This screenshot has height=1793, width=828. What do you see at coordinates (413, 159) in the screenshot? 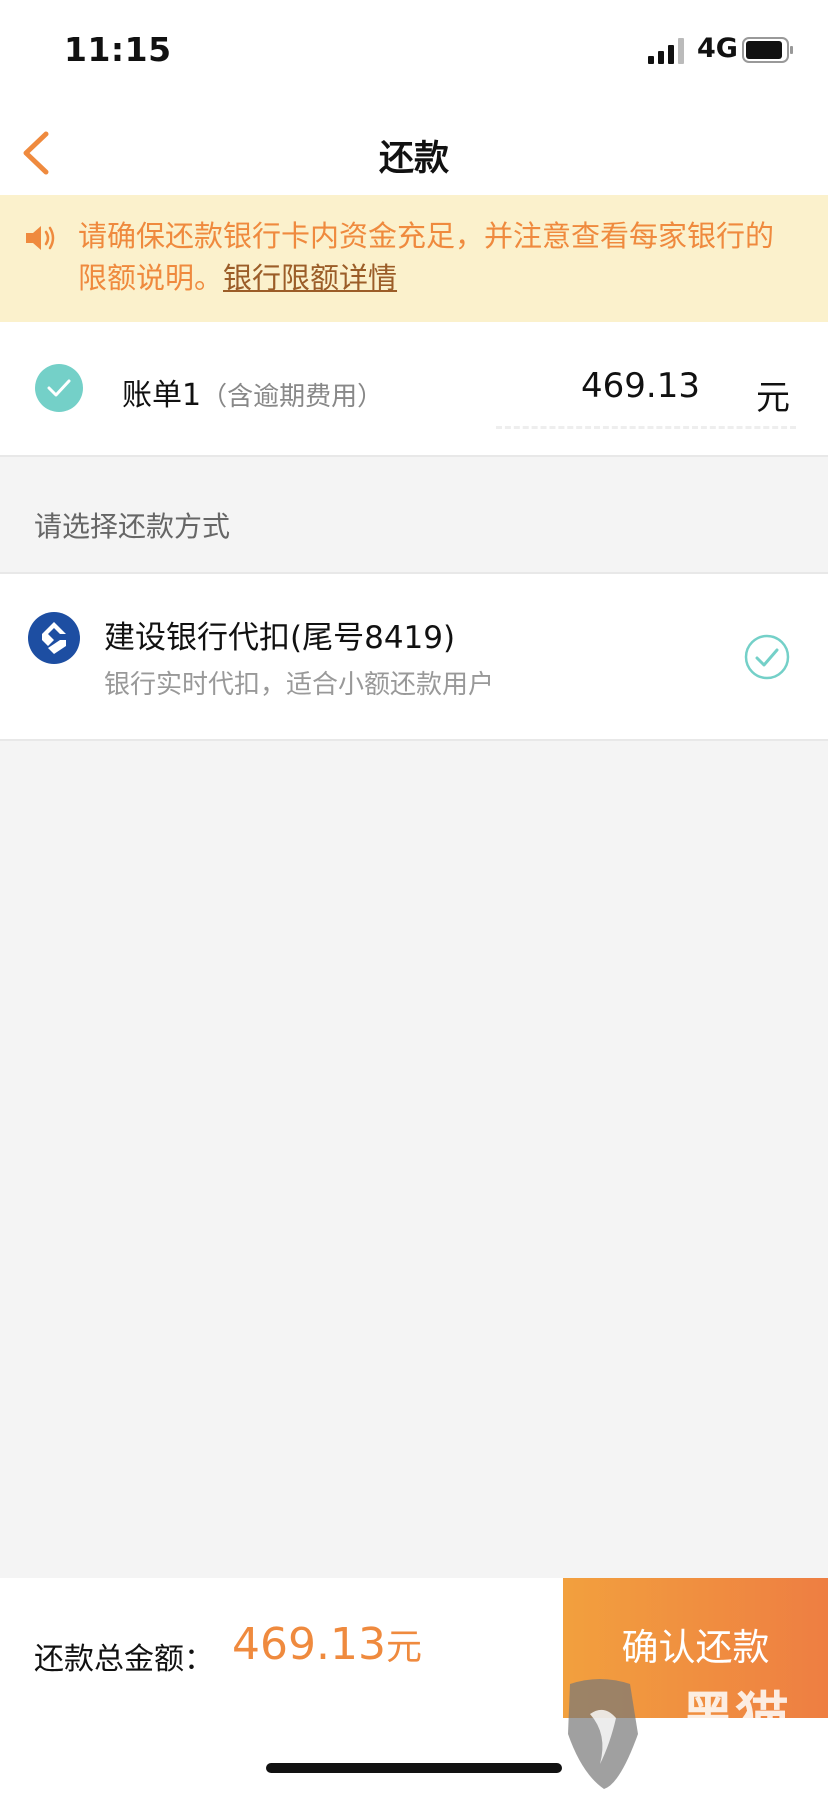
I see `page-title: 还款` at bounding box center [413, 159].